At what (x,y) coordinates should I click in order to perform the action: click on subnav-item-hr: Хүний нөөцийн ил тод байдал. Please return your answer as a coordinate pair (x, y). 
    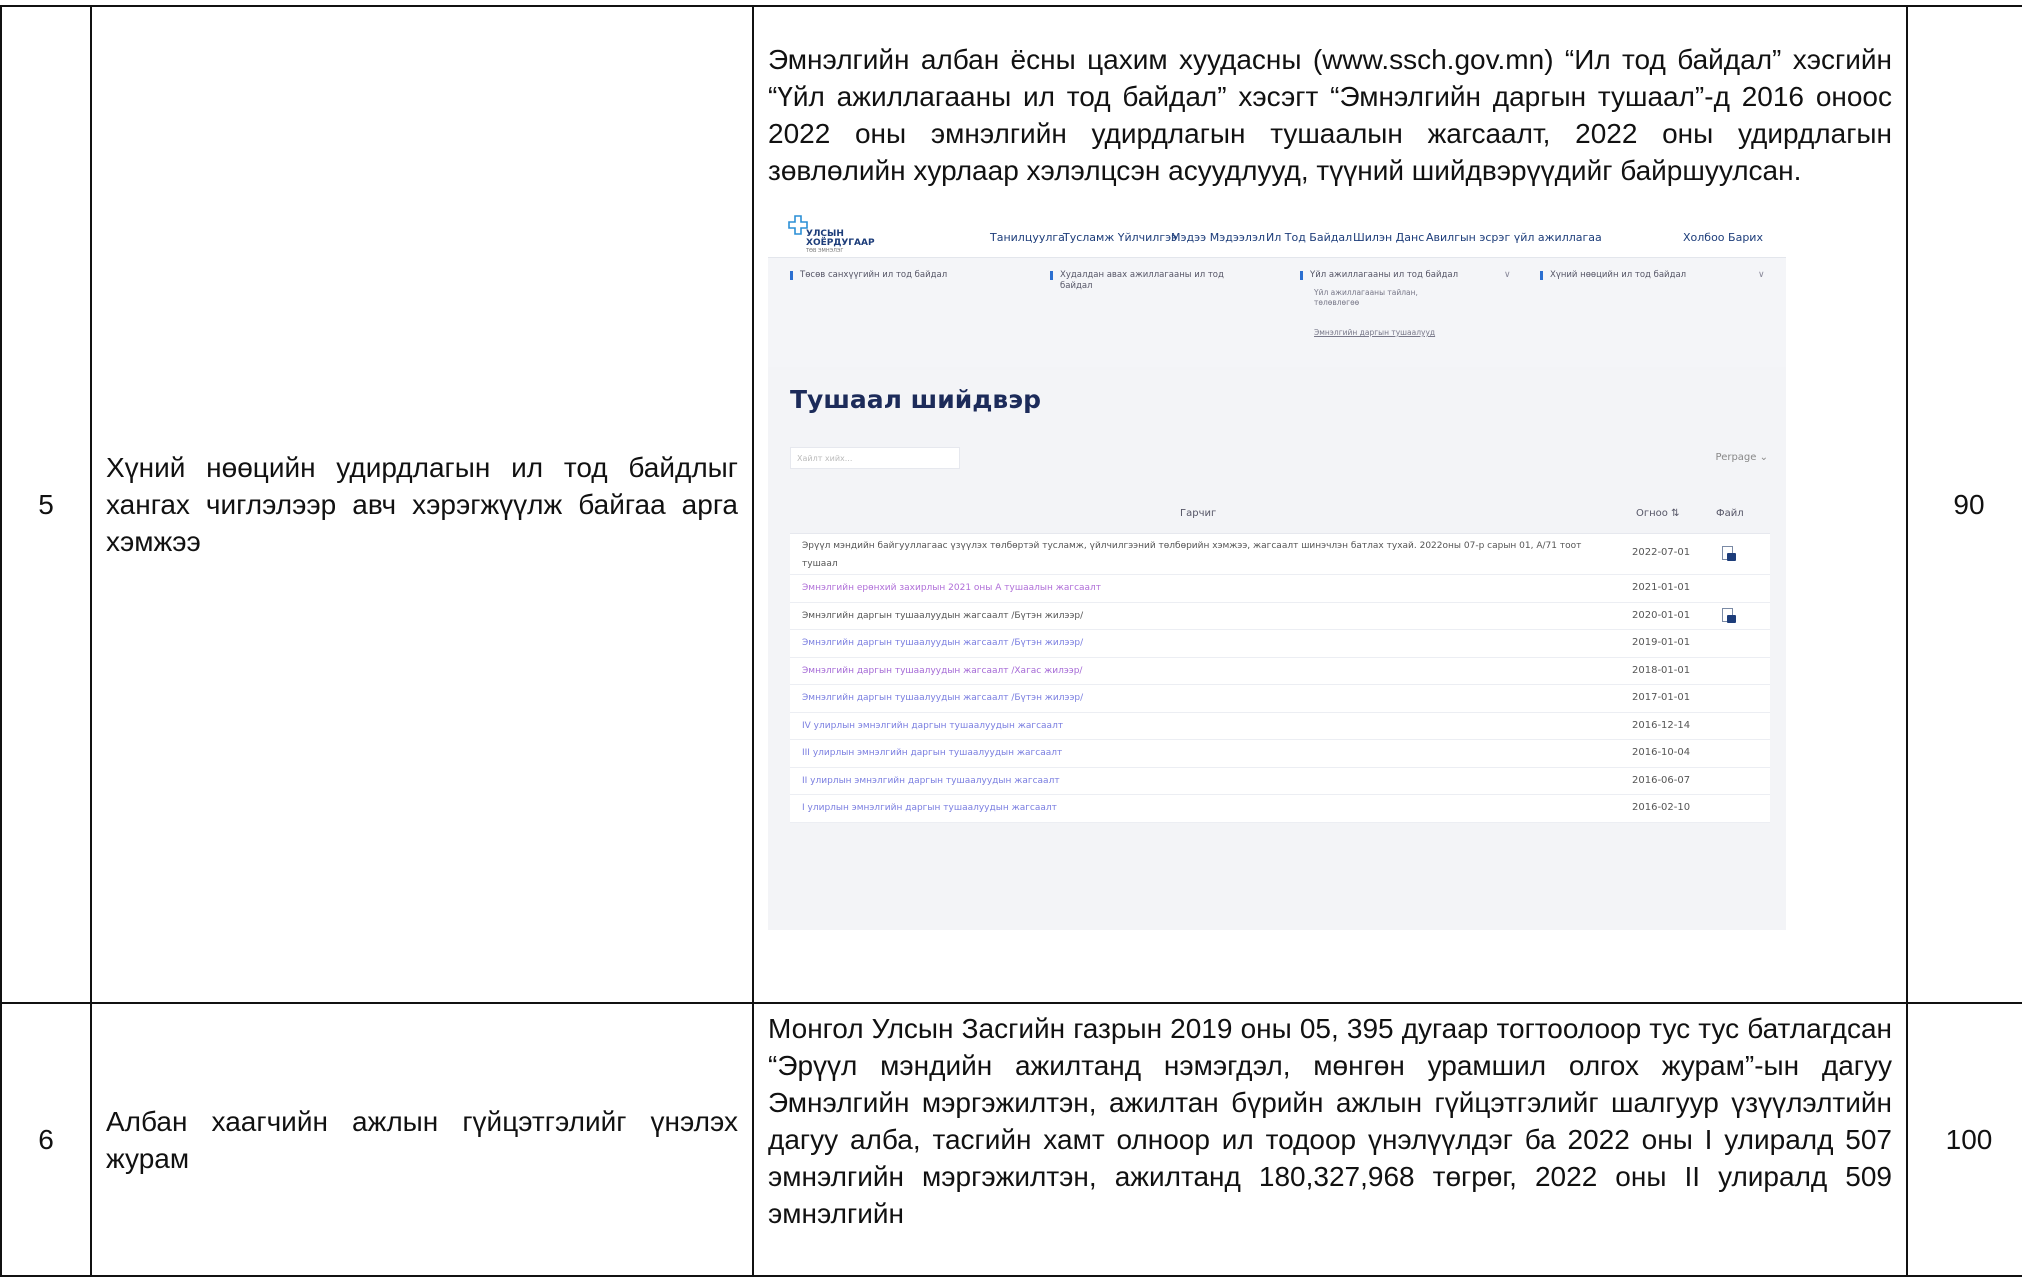
    Looking at the image, I should click on (1635, 275).